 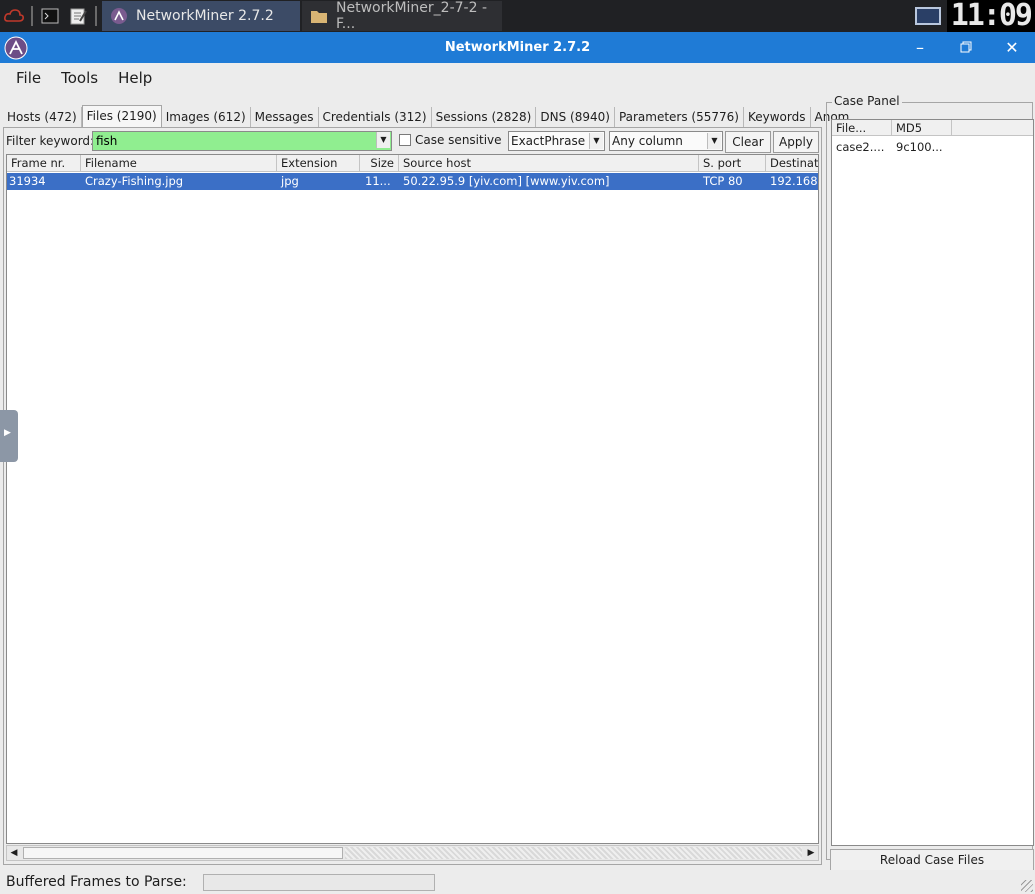 I want to click on column-header-md5: MD5, so click(x=922, y=128).